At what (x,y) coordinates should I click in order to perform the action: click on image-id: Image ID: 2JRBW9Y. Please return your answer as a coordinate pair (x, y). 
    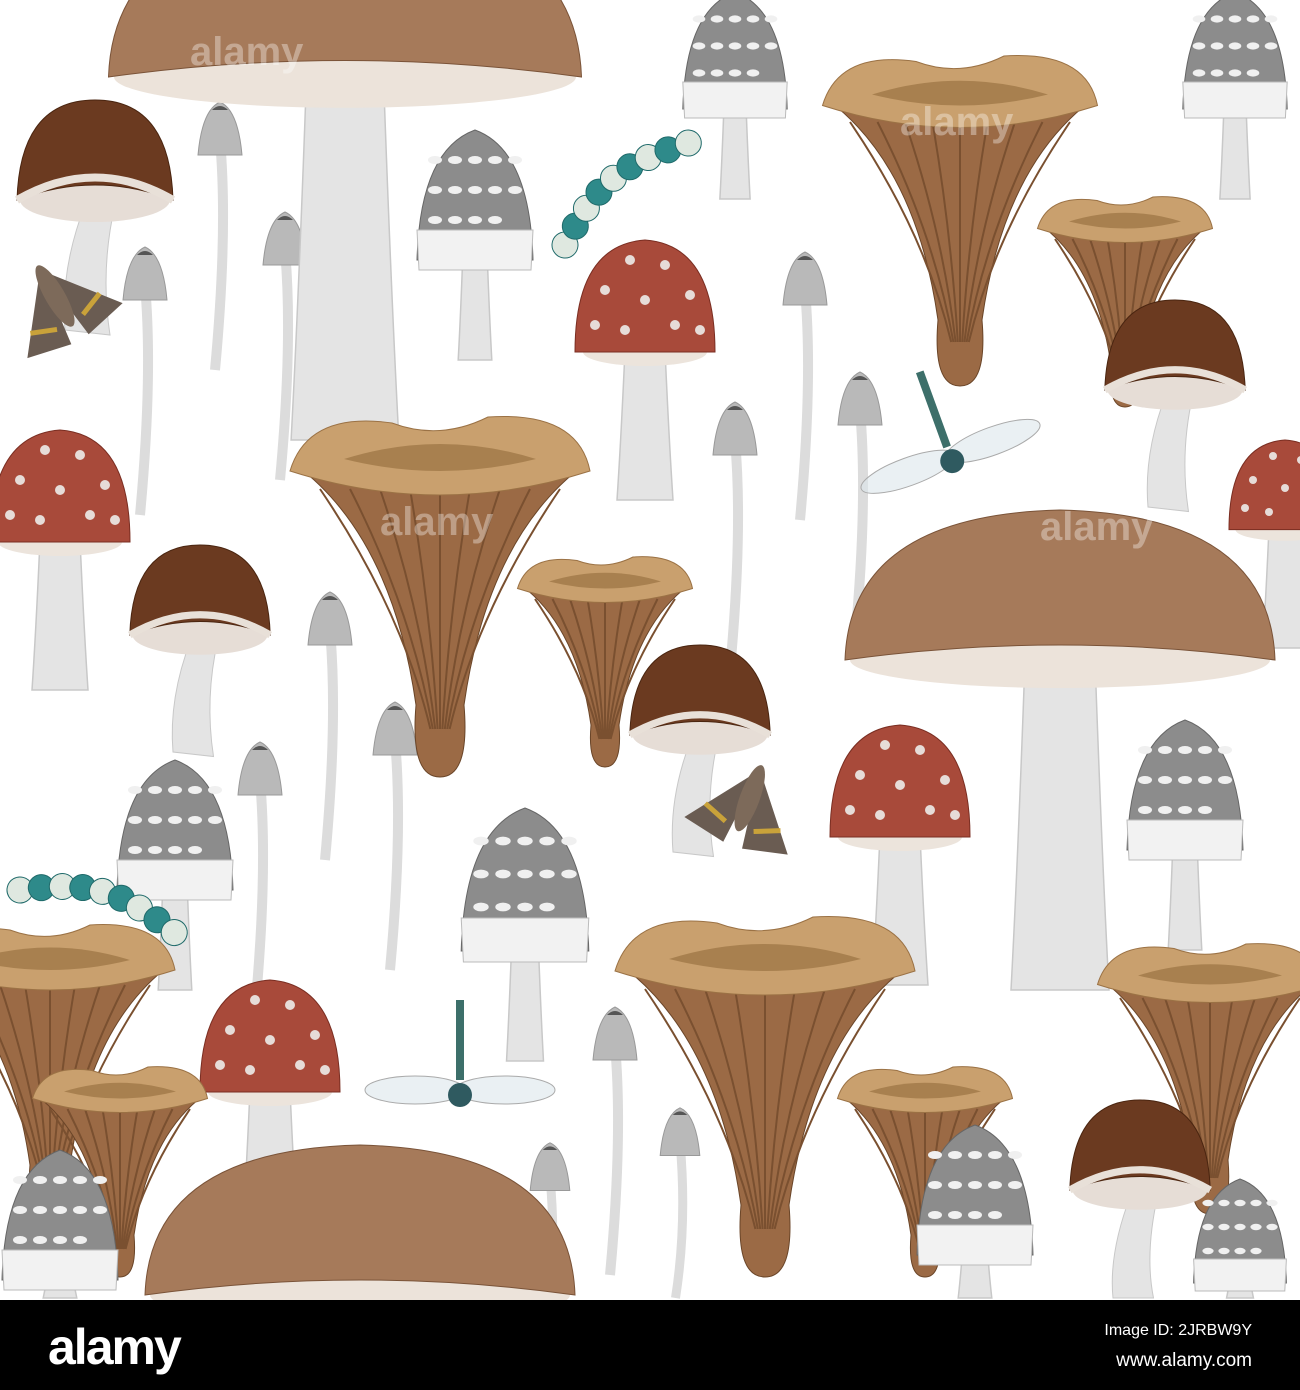
    Looking at the image, I should click on (1178, 1330).